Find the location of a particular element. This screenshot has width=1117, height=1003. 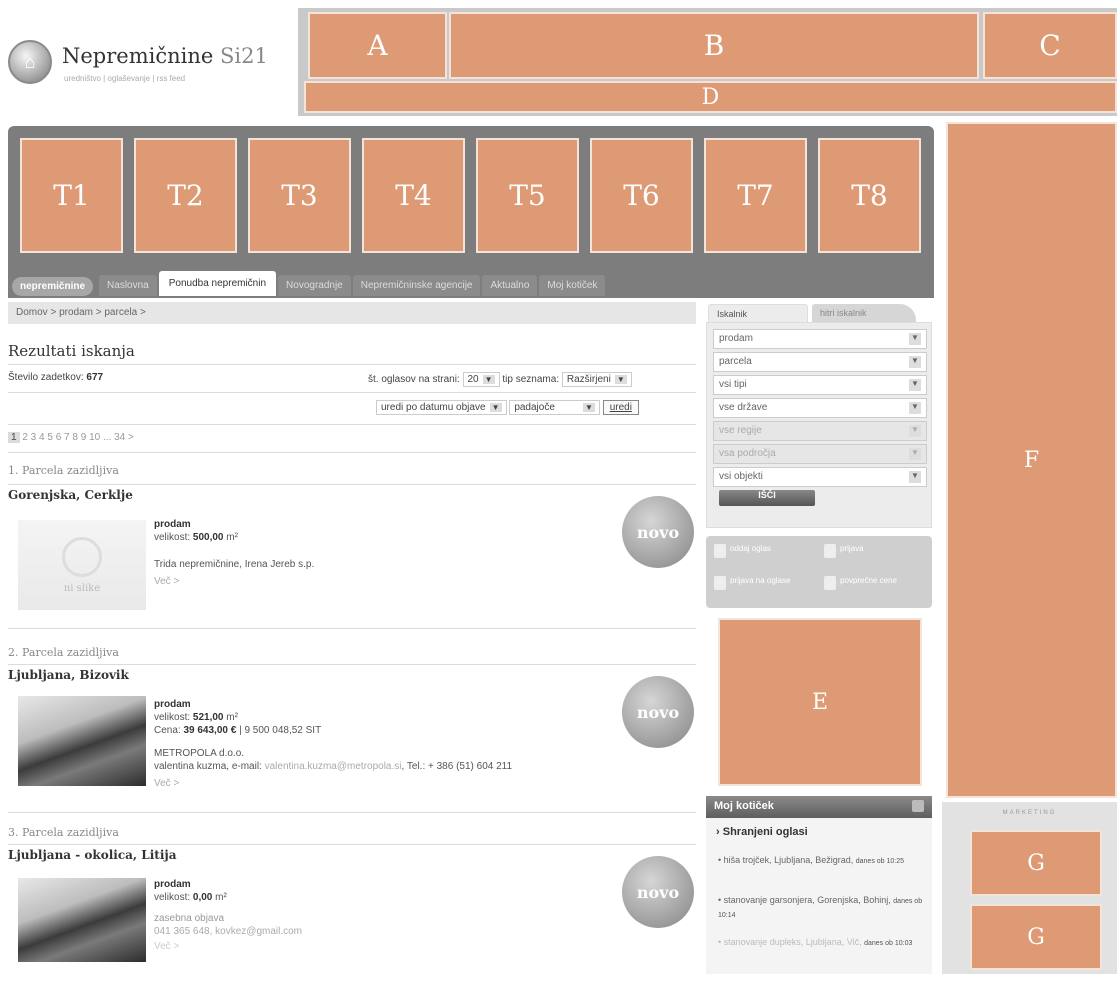

results-count: 677 is located at coordinates (95, 377).